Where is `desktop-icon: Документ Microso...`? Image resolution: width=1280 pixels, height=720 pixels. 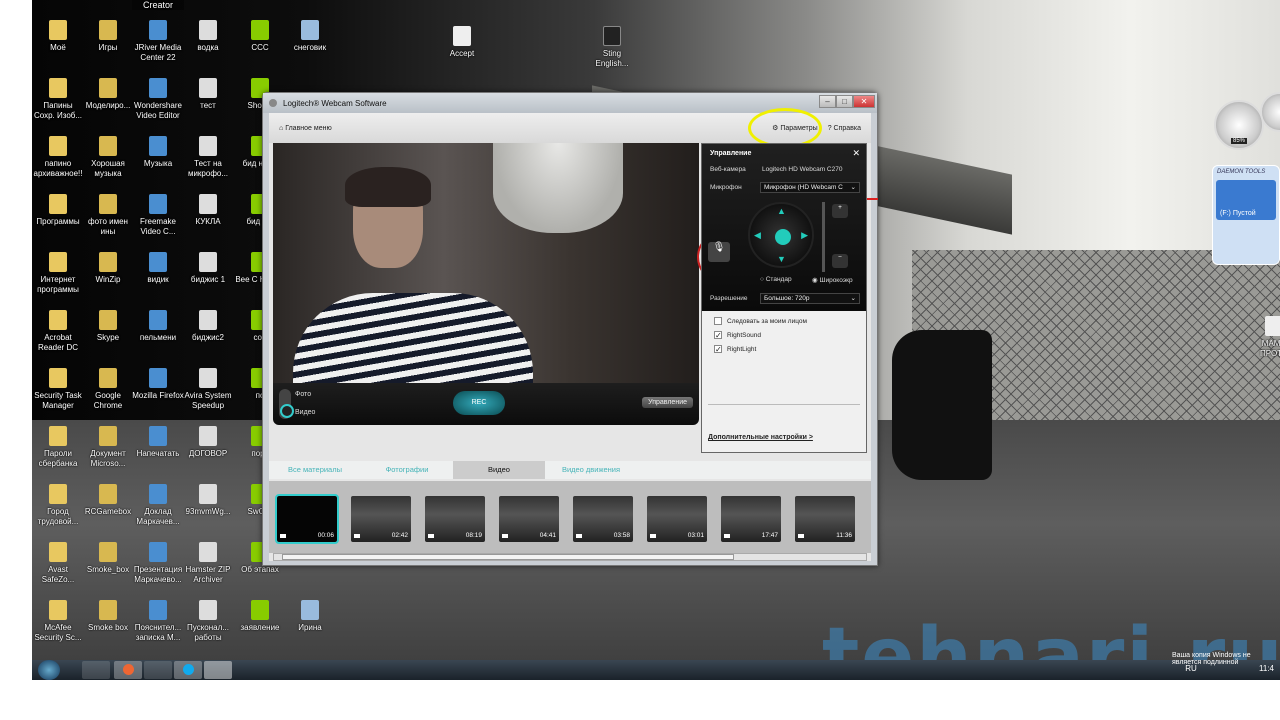
desktop-icon: Документ Microso... is located at coordinates (108, 447).